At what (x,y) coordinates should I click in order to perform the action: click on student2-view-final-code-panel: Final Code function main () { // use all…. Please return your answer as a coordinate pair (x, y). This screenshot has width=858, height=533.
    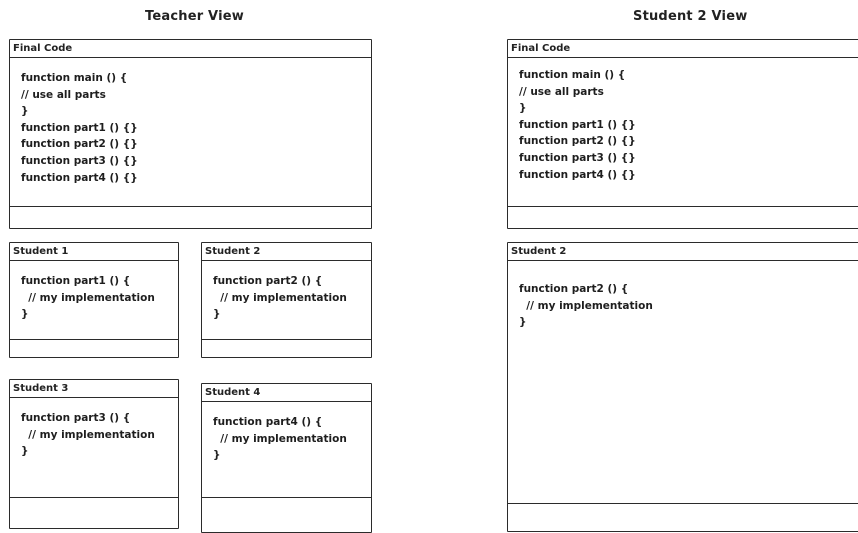
    Looking at the image, I should click on (682, 134).